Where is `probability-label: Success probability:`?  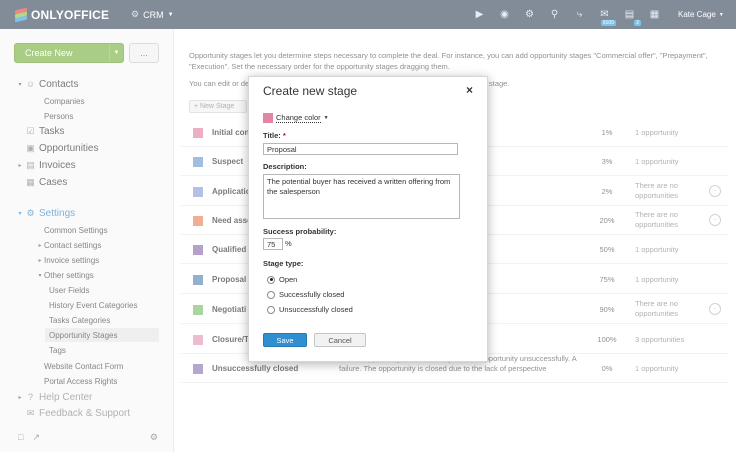
probability-label: Success probability: is located at coordinates (300, 231).